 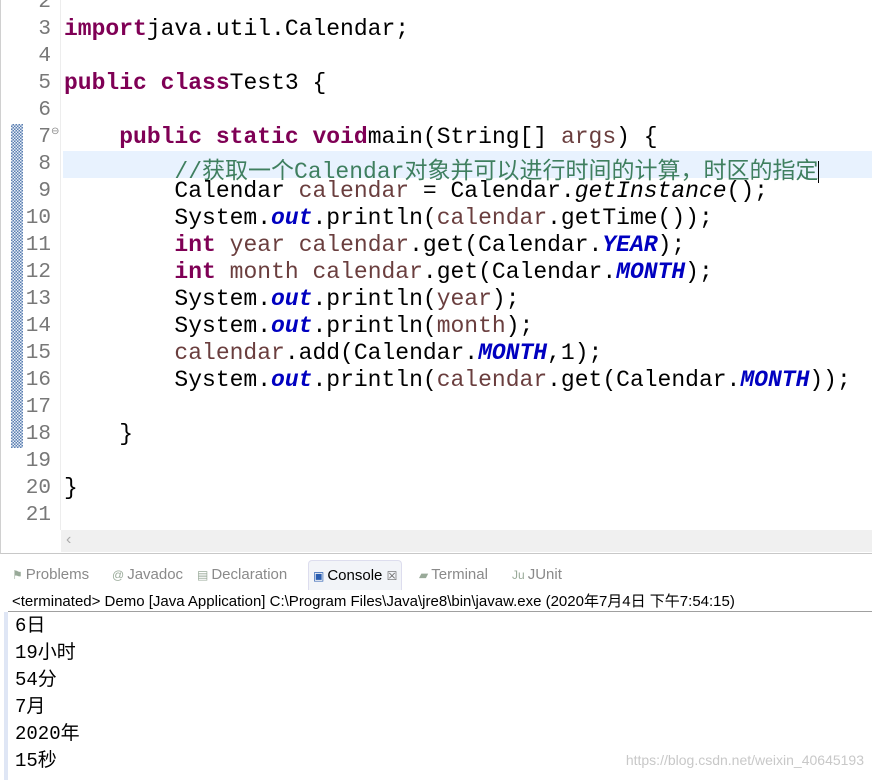 I want to click on code-line: public static voidmain(String[] args) {, so click(x=361, y=137).